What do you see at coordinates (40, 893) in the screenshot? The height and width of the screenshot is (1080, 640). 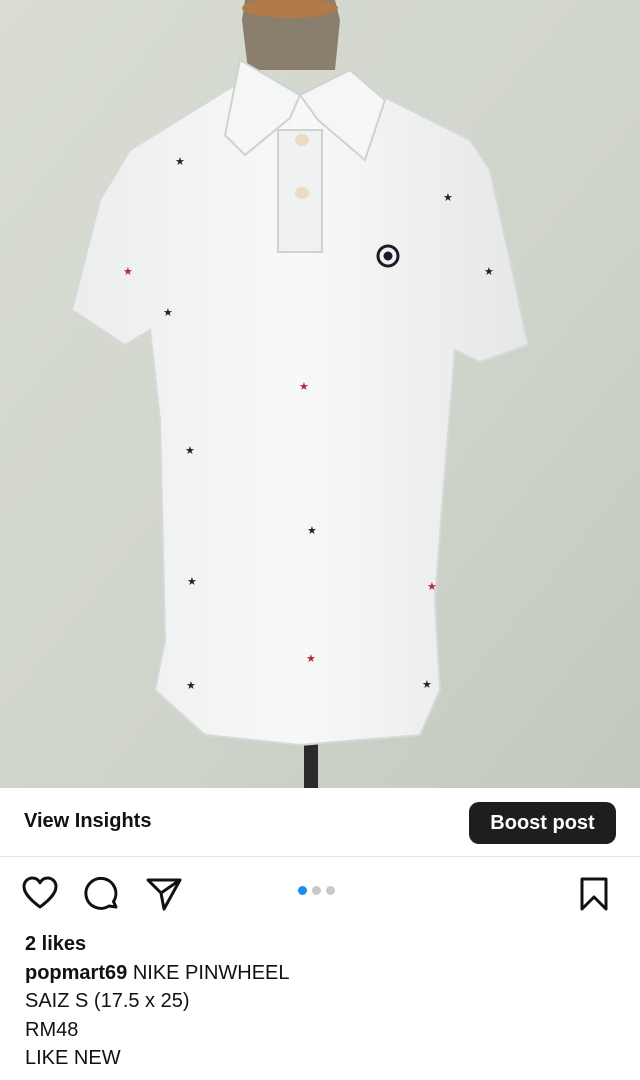 I see `heart-icon` at bounding box center [40, 893].